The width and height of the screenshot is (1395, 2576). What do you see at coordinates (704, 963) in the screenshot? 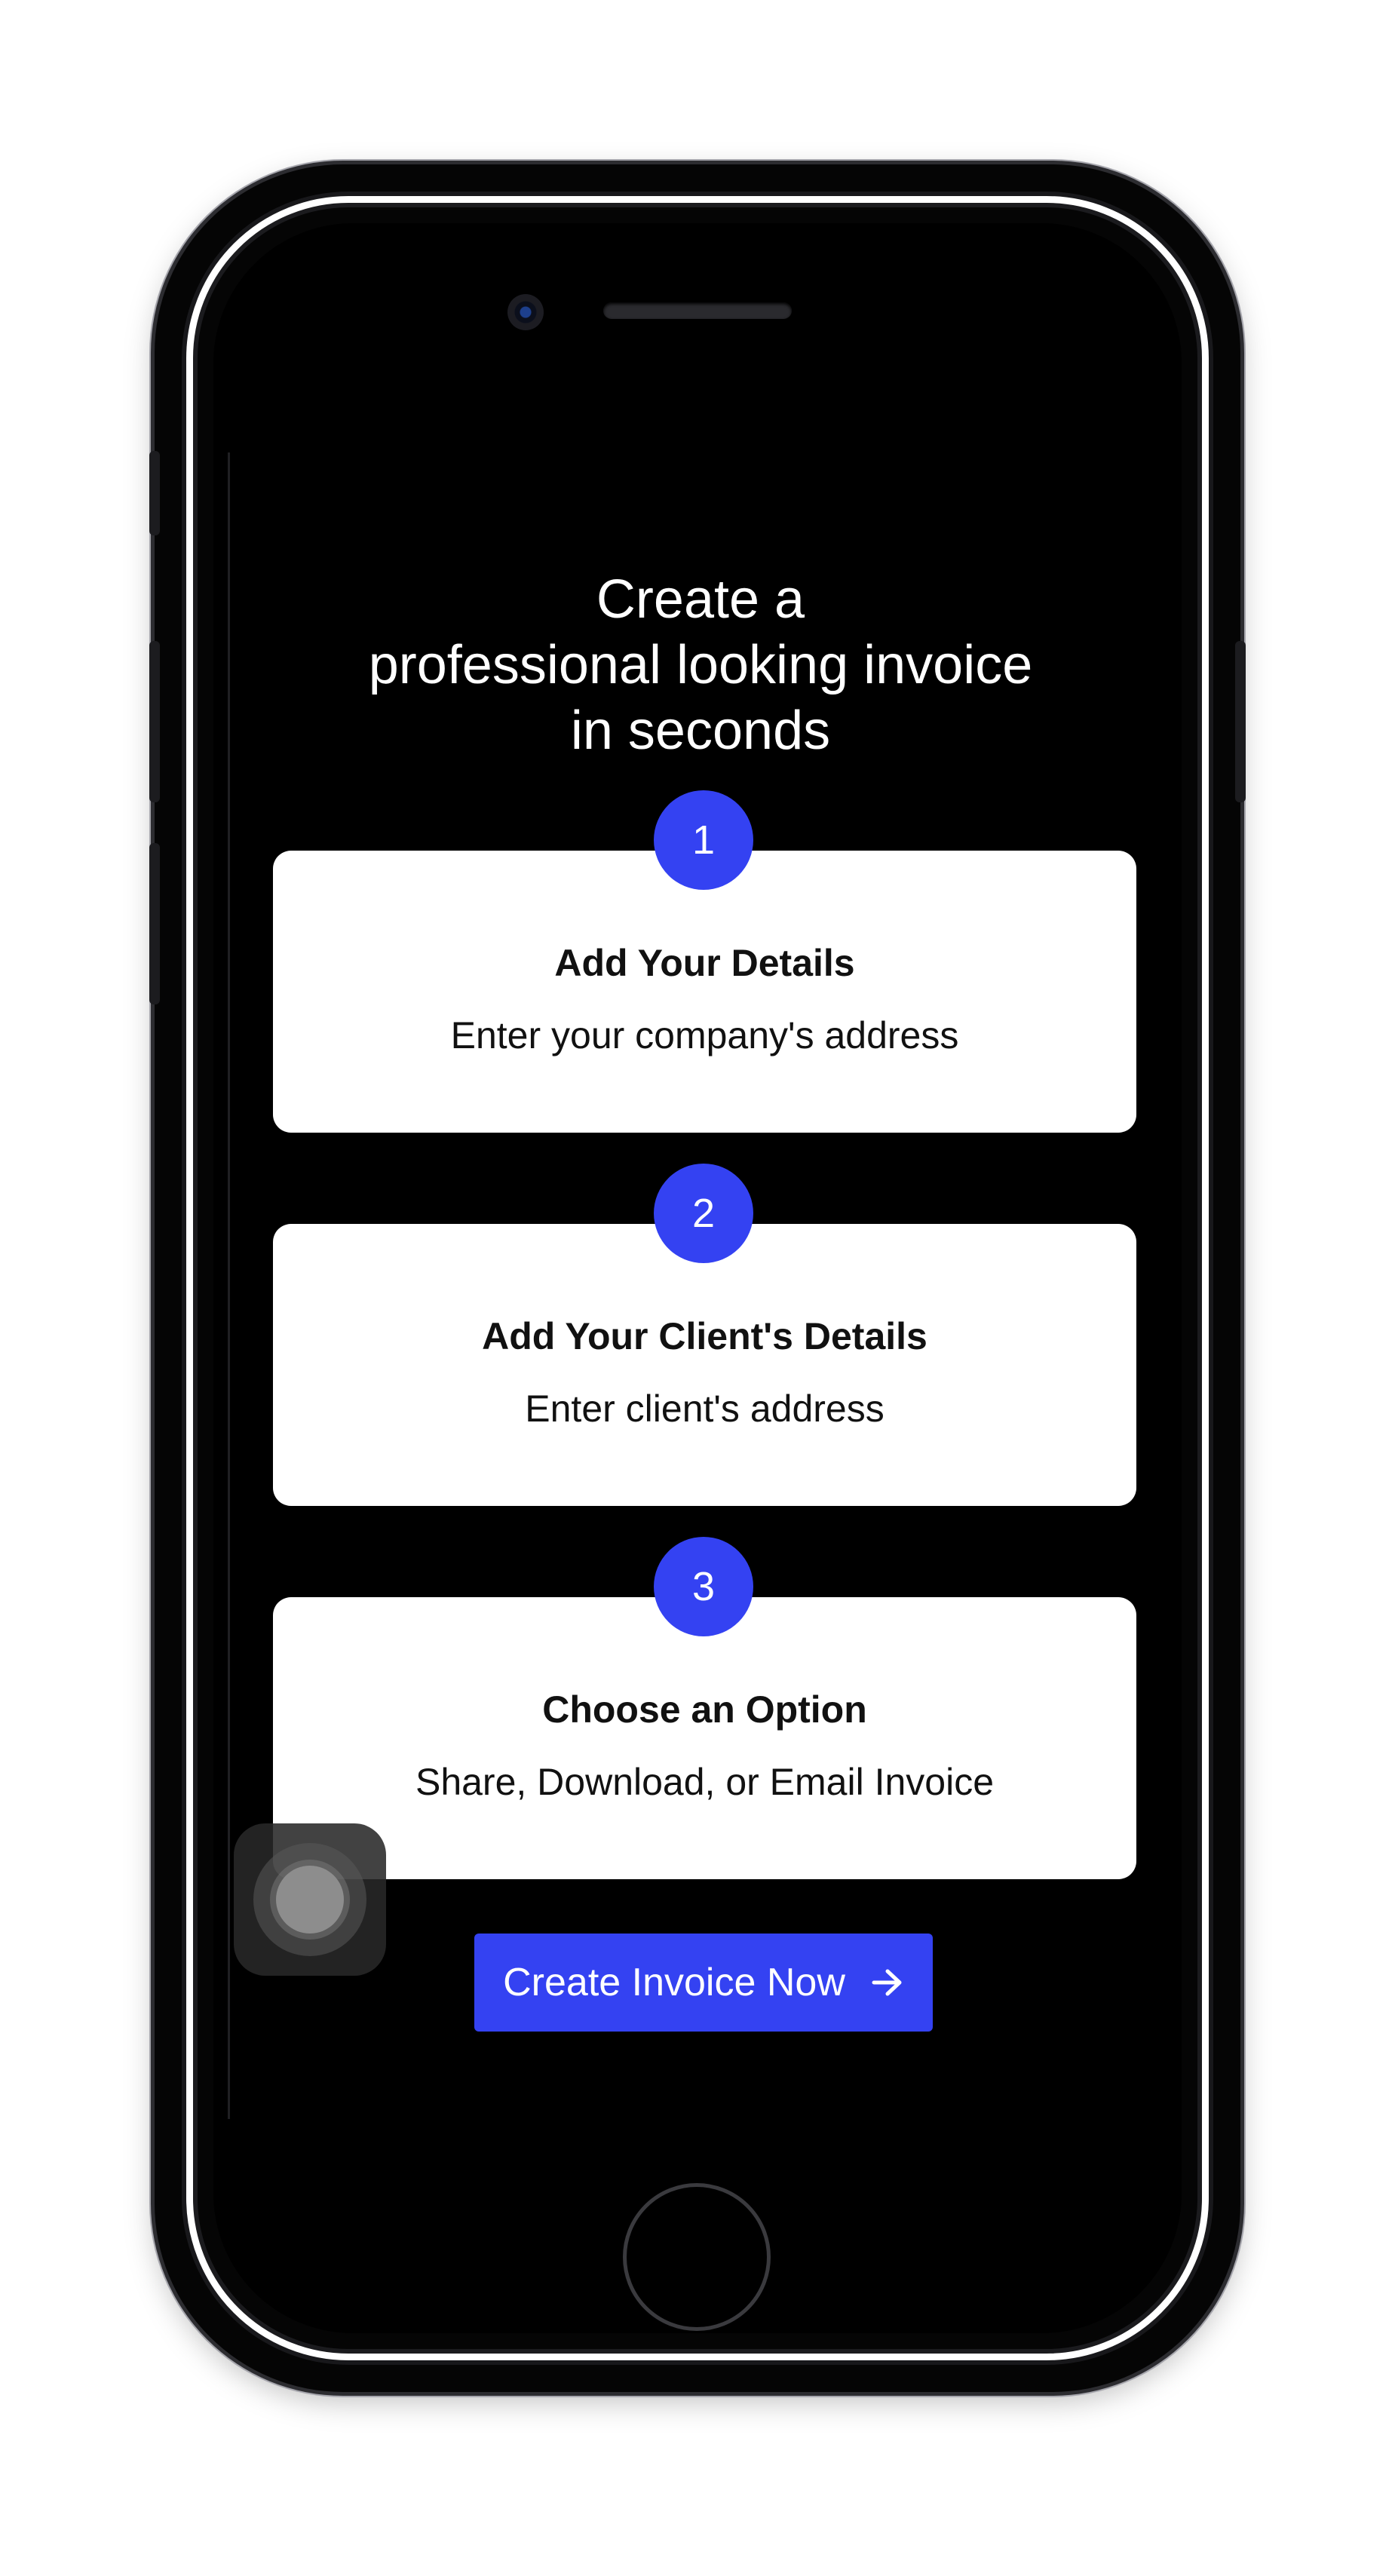
I see `step-title: Add Your Details` at bounding box center [704, 963].